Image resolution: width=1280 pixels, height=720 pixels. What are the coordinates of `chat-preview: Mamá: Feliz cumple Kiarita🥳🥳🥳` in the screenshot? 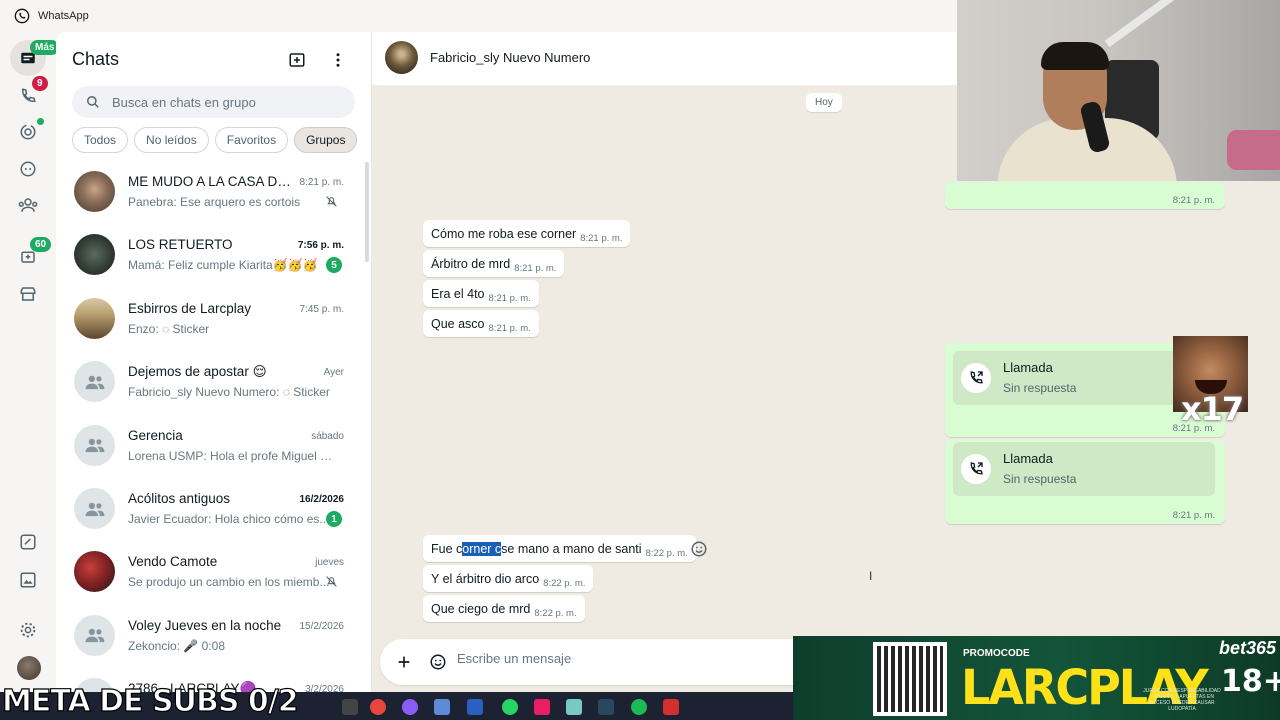 It's located at (223, 265).